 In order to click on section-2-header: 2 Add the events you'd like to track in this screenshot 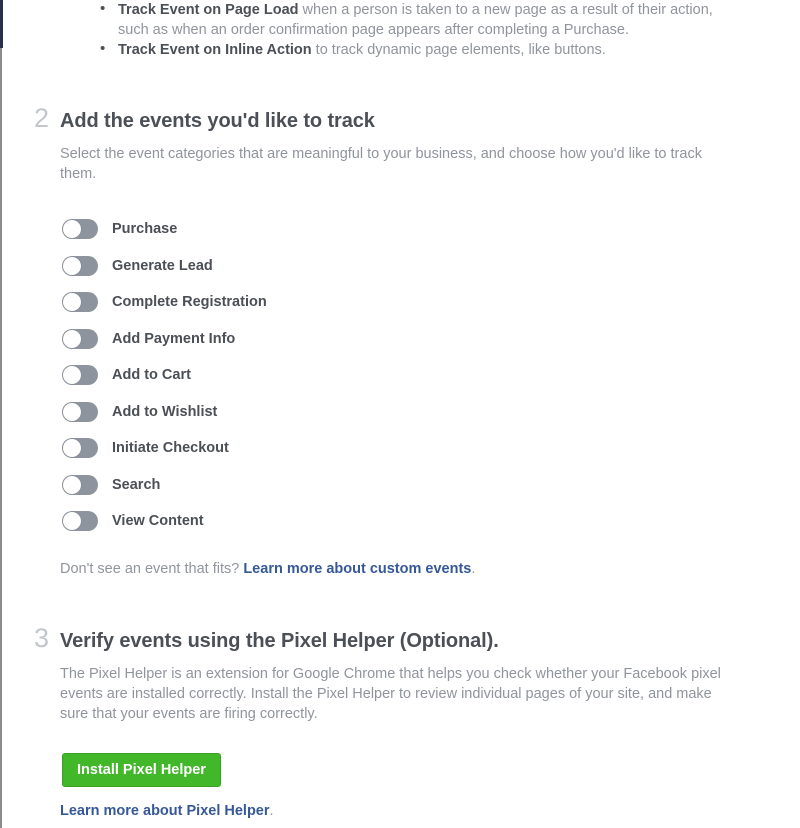, I will do `click(204, 118)`.